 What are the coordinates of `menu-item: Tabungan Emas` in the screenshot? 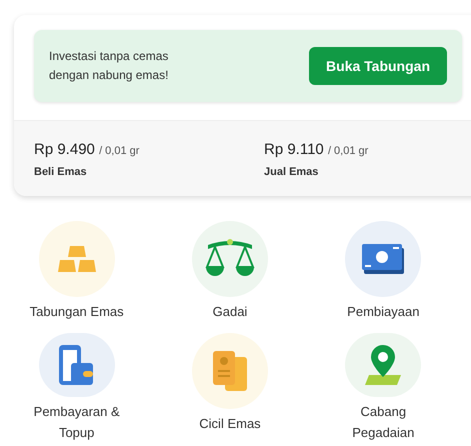 It's located at (77, 276).